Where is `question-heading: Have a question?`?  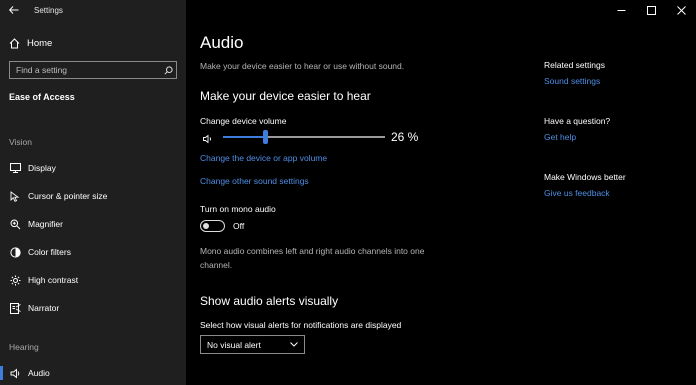
question-heading: Have a question? is located at coordinates (577, 121).